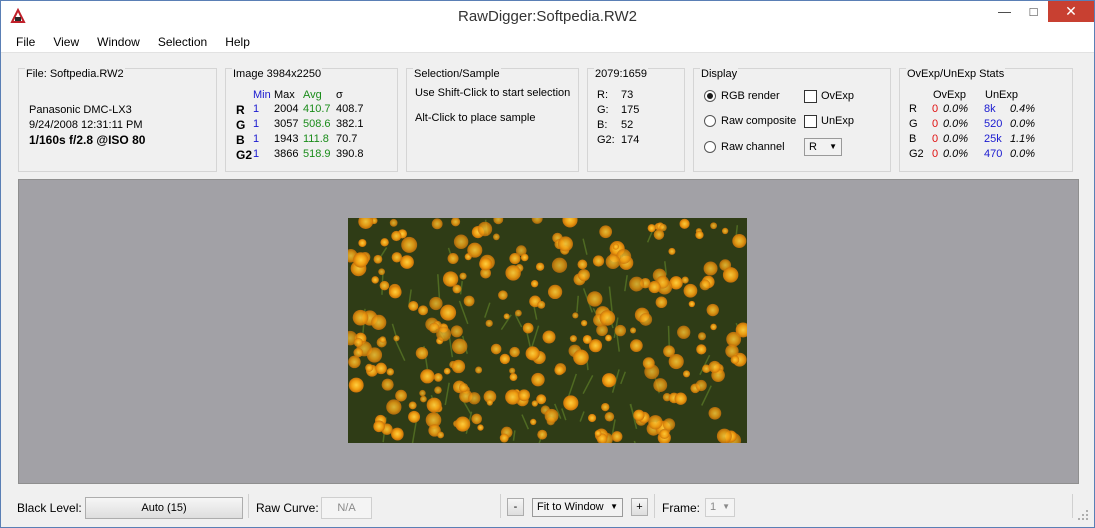 Image resolution: width=1095 pixels, height=528 pixels. Describe the element at coordinates (602, 125) in the screenshot. I see `coord-b-label: B:` at that location.